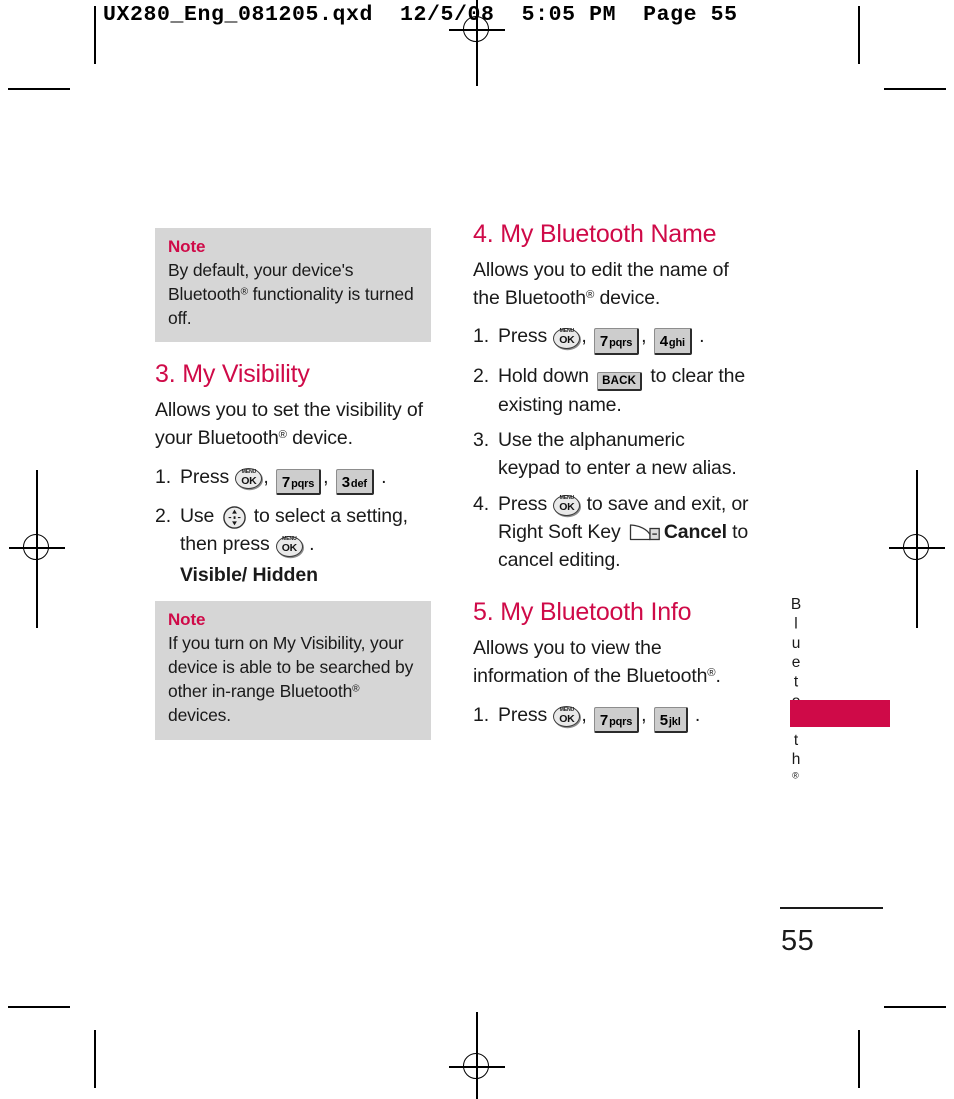 The height and width of the screenshot is (1099, 954). Describe the element at coordinates (796, 690) in the screenshot. I see `side-tab-label: Bluetooth®` at that location.